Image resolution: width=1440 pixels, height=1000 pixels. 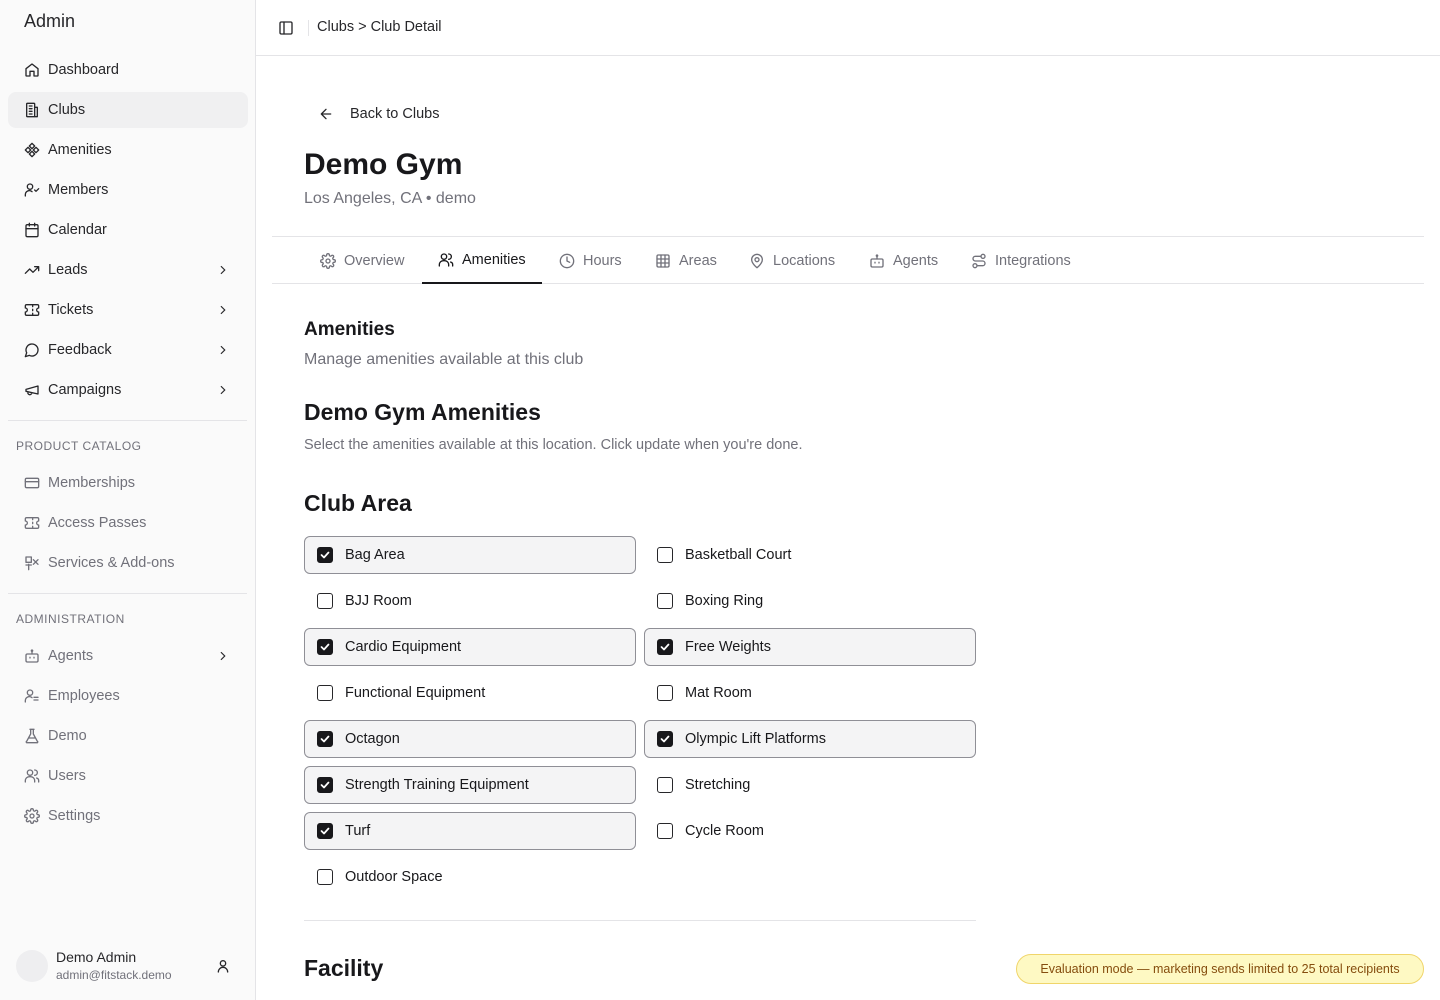 What do you see at coordinates (810, 693) in the screenshot?
I see `amenity-checkbox-item: Mat Room` at bounding box center [810, 693].